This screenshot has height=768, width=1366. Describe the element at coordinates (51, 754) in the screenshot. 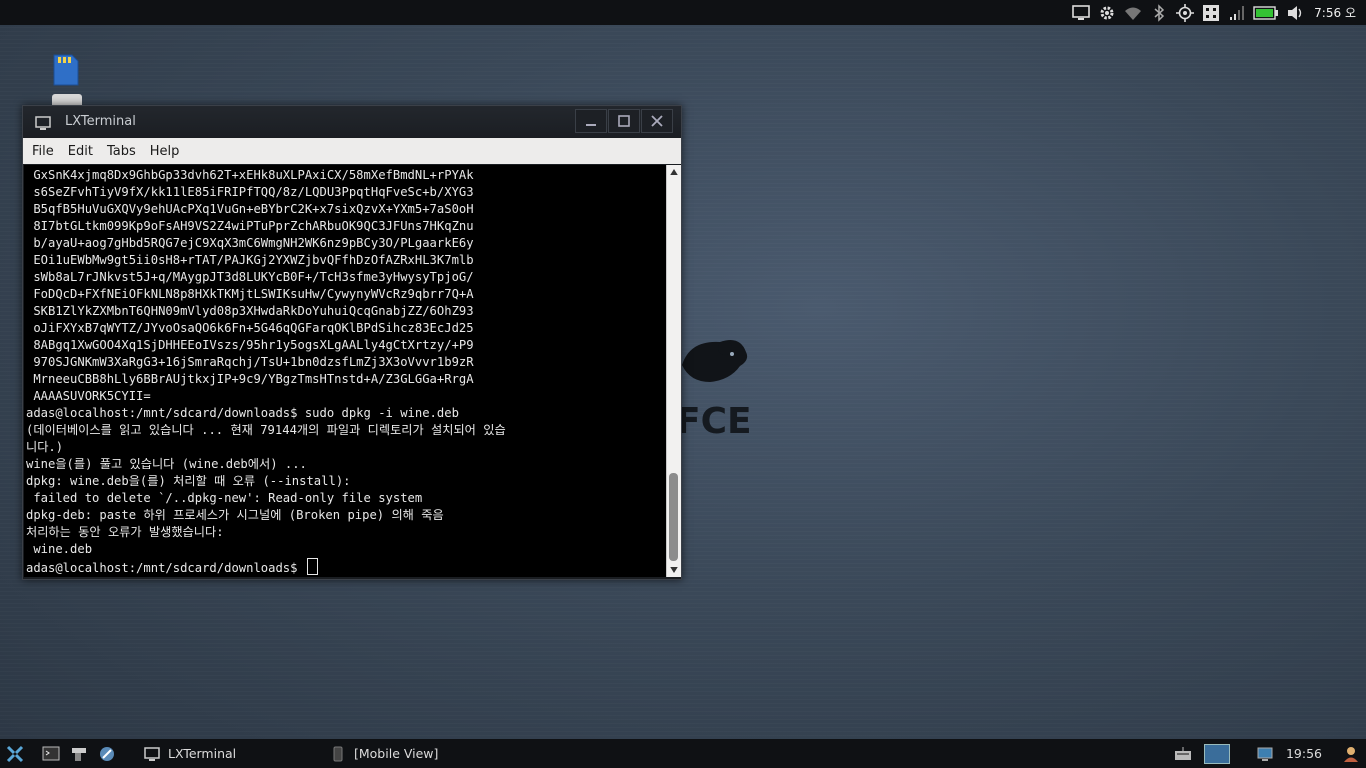

I see `terminal-launcher-icon` at that location.